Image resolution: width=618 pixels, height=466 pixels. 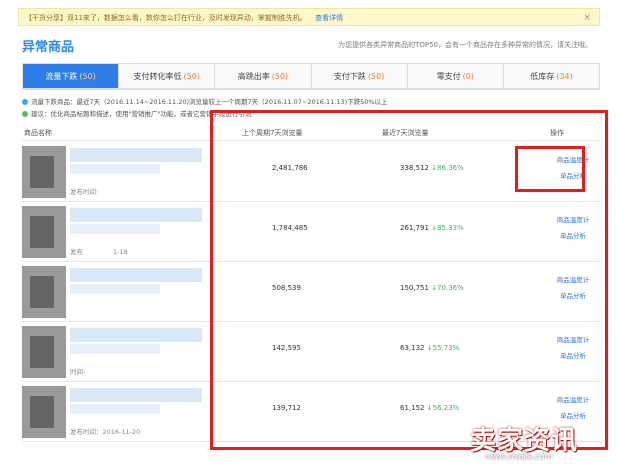 What do you see at coordinates (448, 76) in the screenshot?
I see `tab-label: 零支付` at bounding box center [448, 76].